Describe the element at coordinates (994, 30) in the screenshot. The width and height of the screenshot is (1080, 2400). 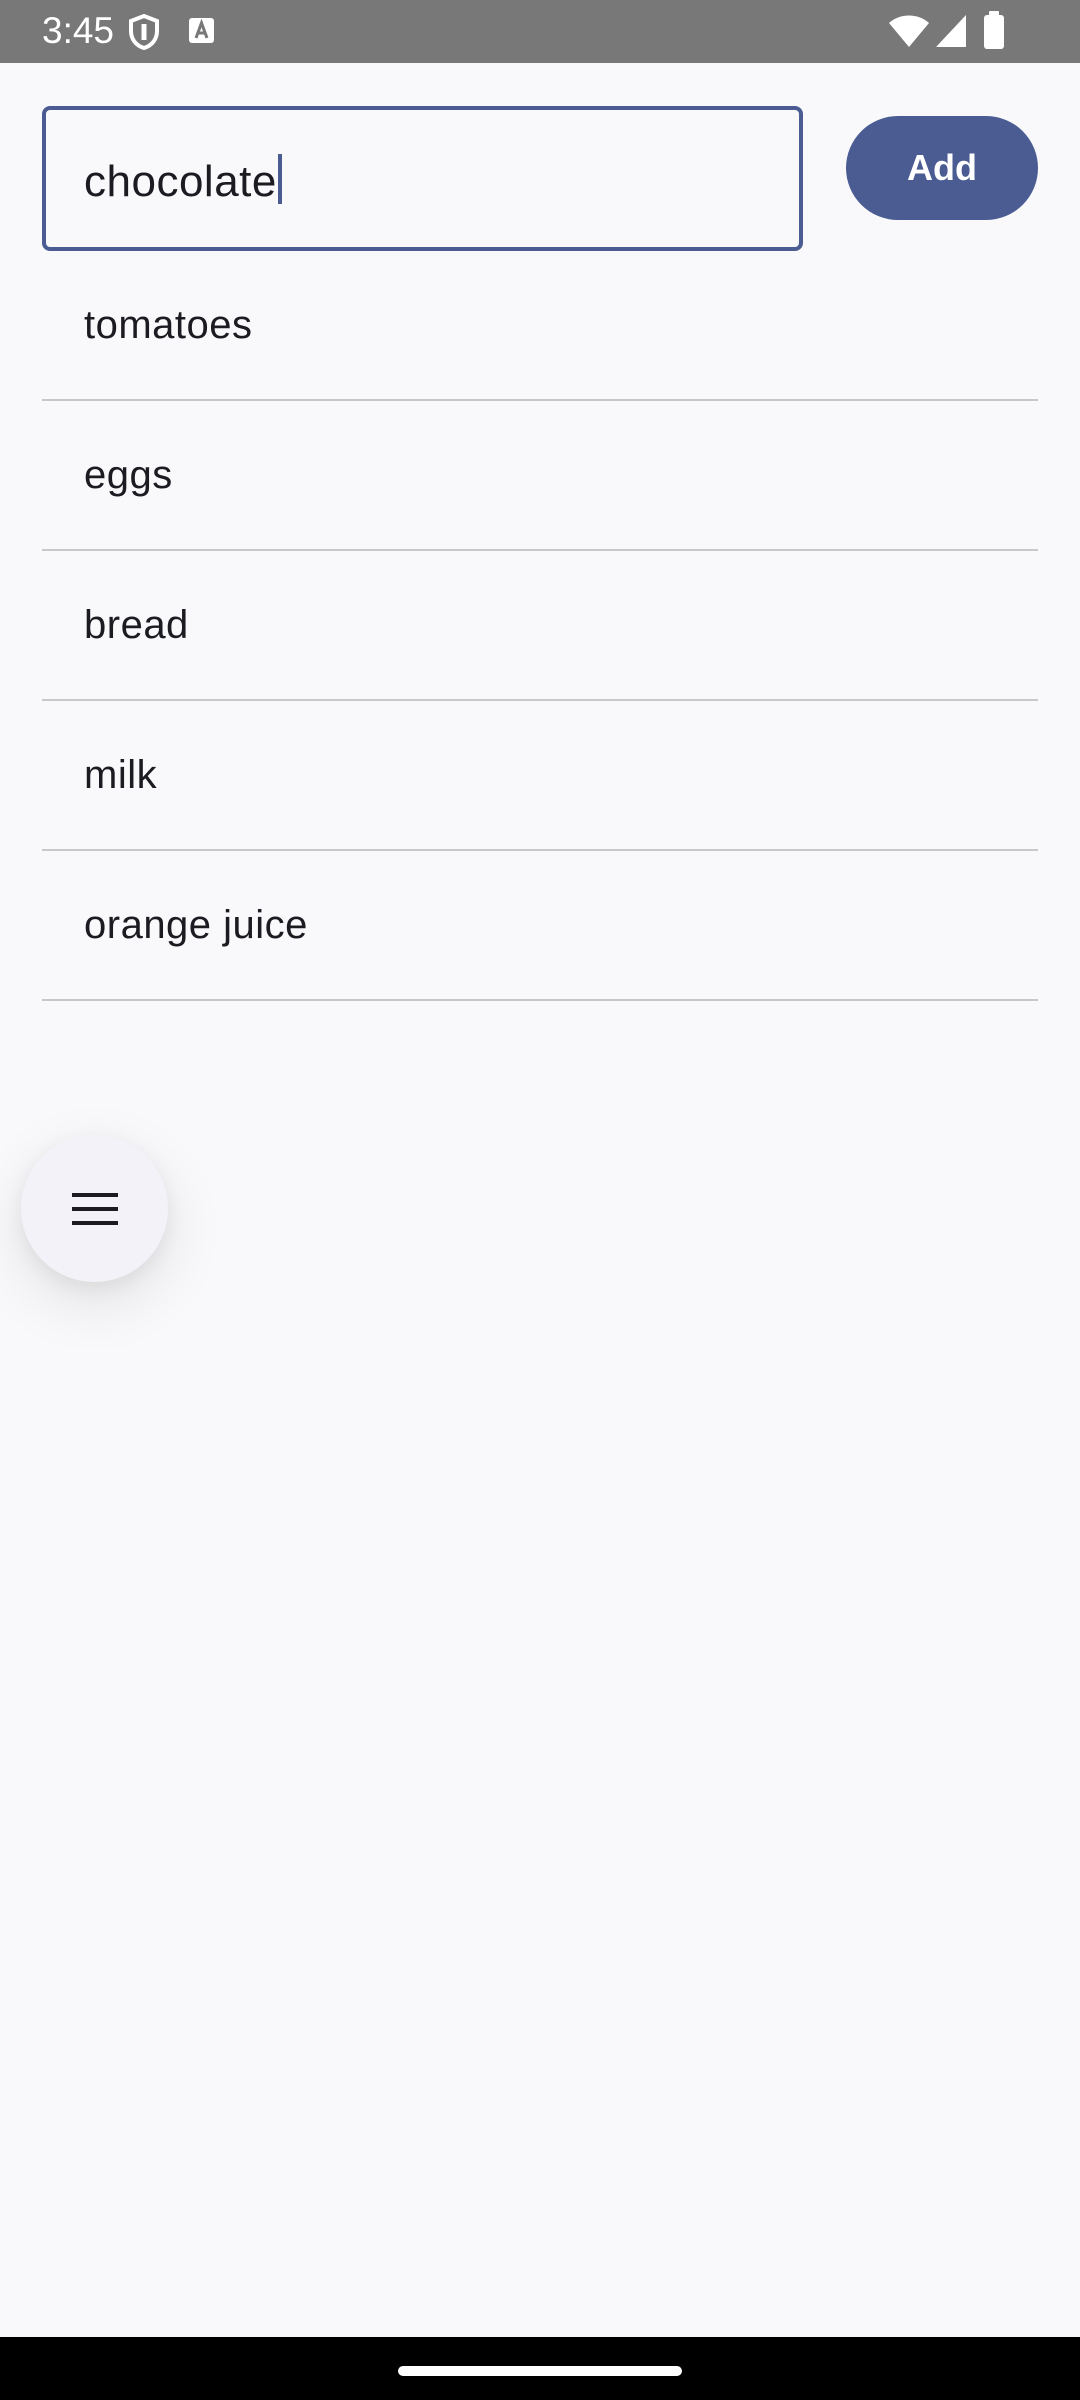
I see `battery-icon` at that location.